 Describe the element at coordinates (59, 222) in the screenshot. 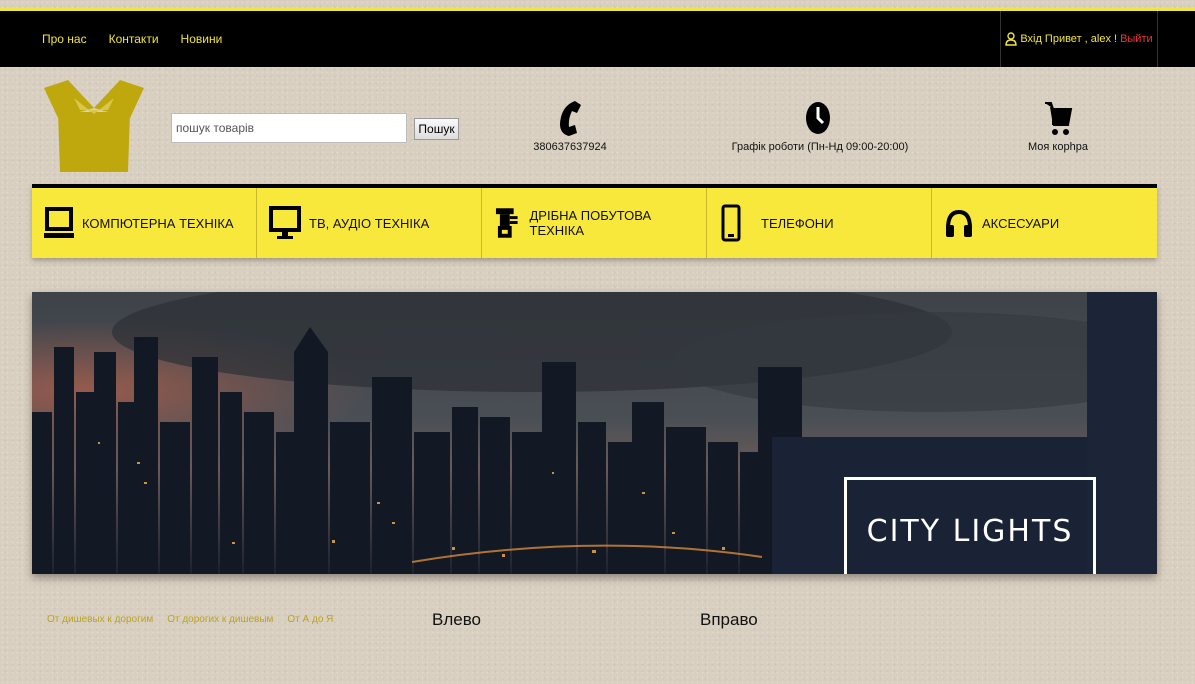

I see `laptop-icon` at that location.